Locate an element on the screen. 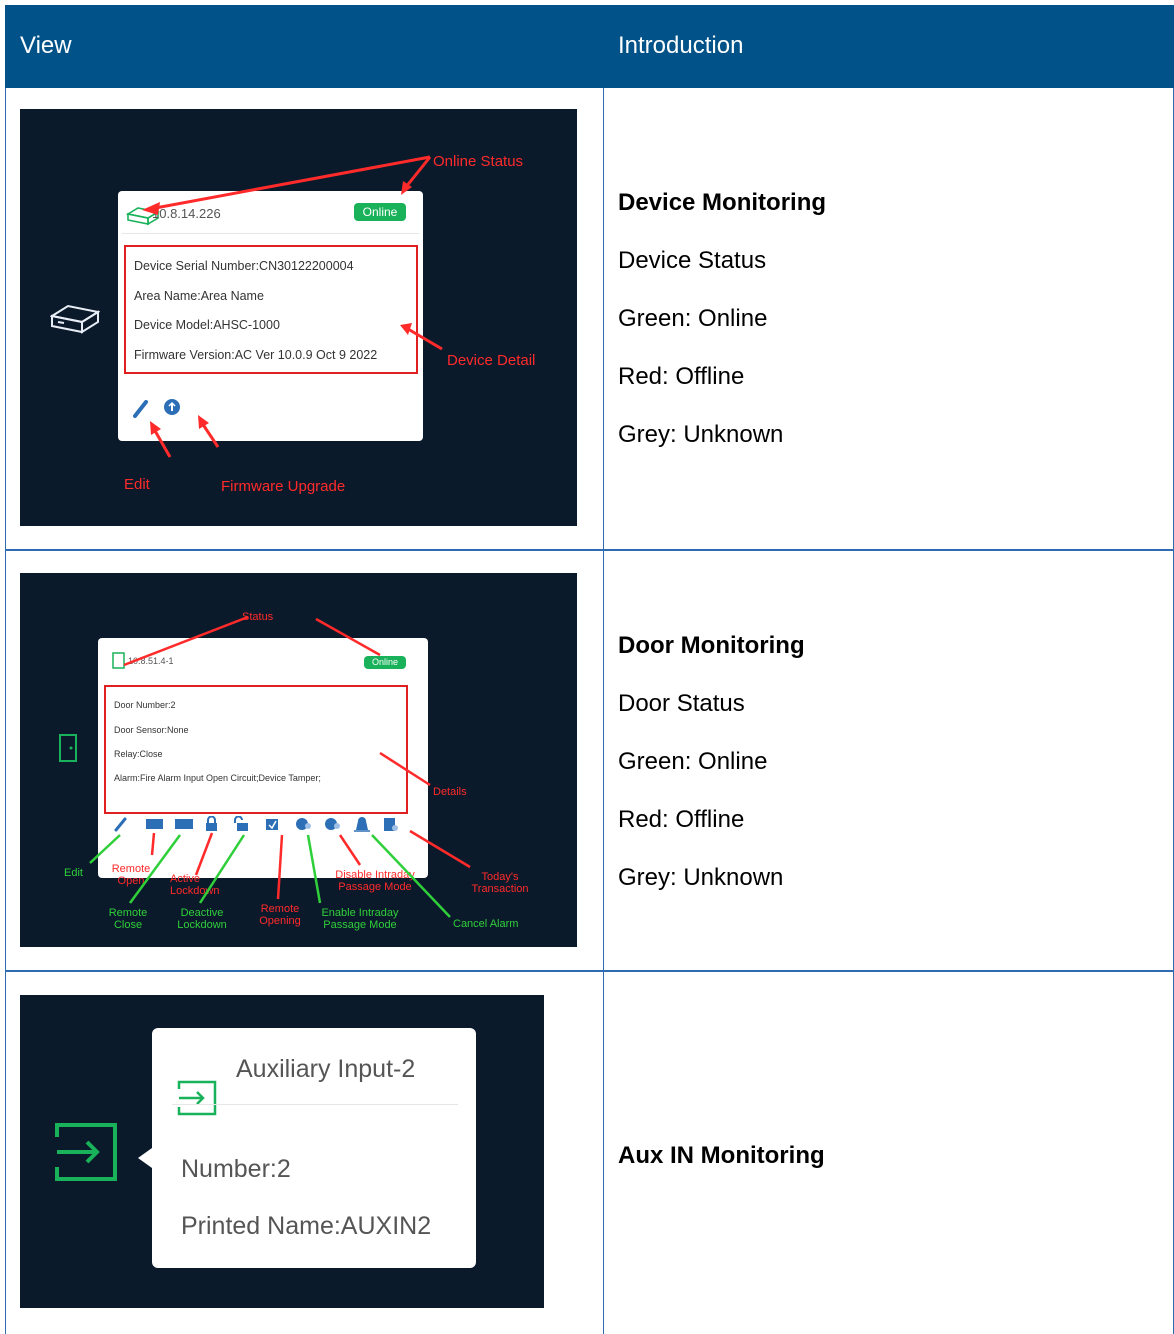 This screenshot has width=1174, height=1334. auxin-number: Number:2 is located at coordinates (236, 1169).